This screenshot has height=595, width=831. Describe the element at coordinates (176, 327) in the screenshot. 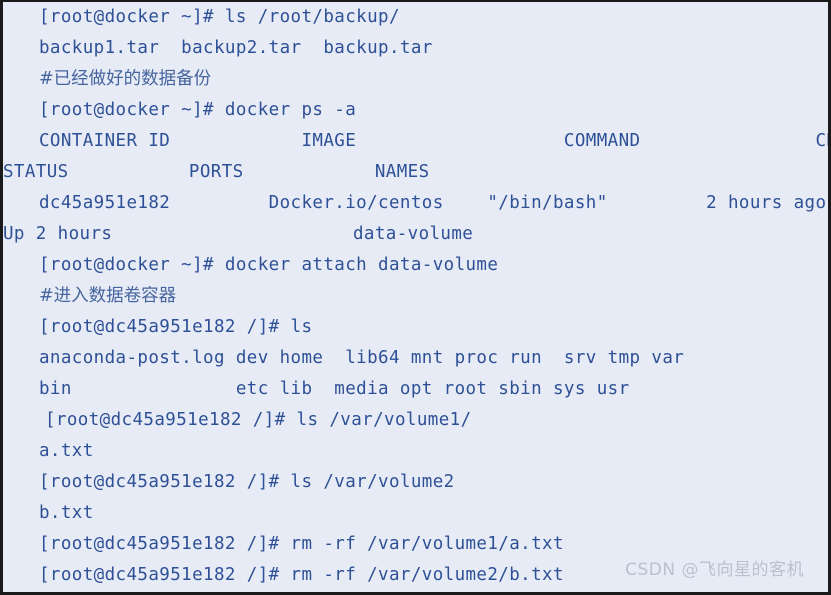

I see `terminal-line: [root@dc45a951e182 /]# ls` at that location.